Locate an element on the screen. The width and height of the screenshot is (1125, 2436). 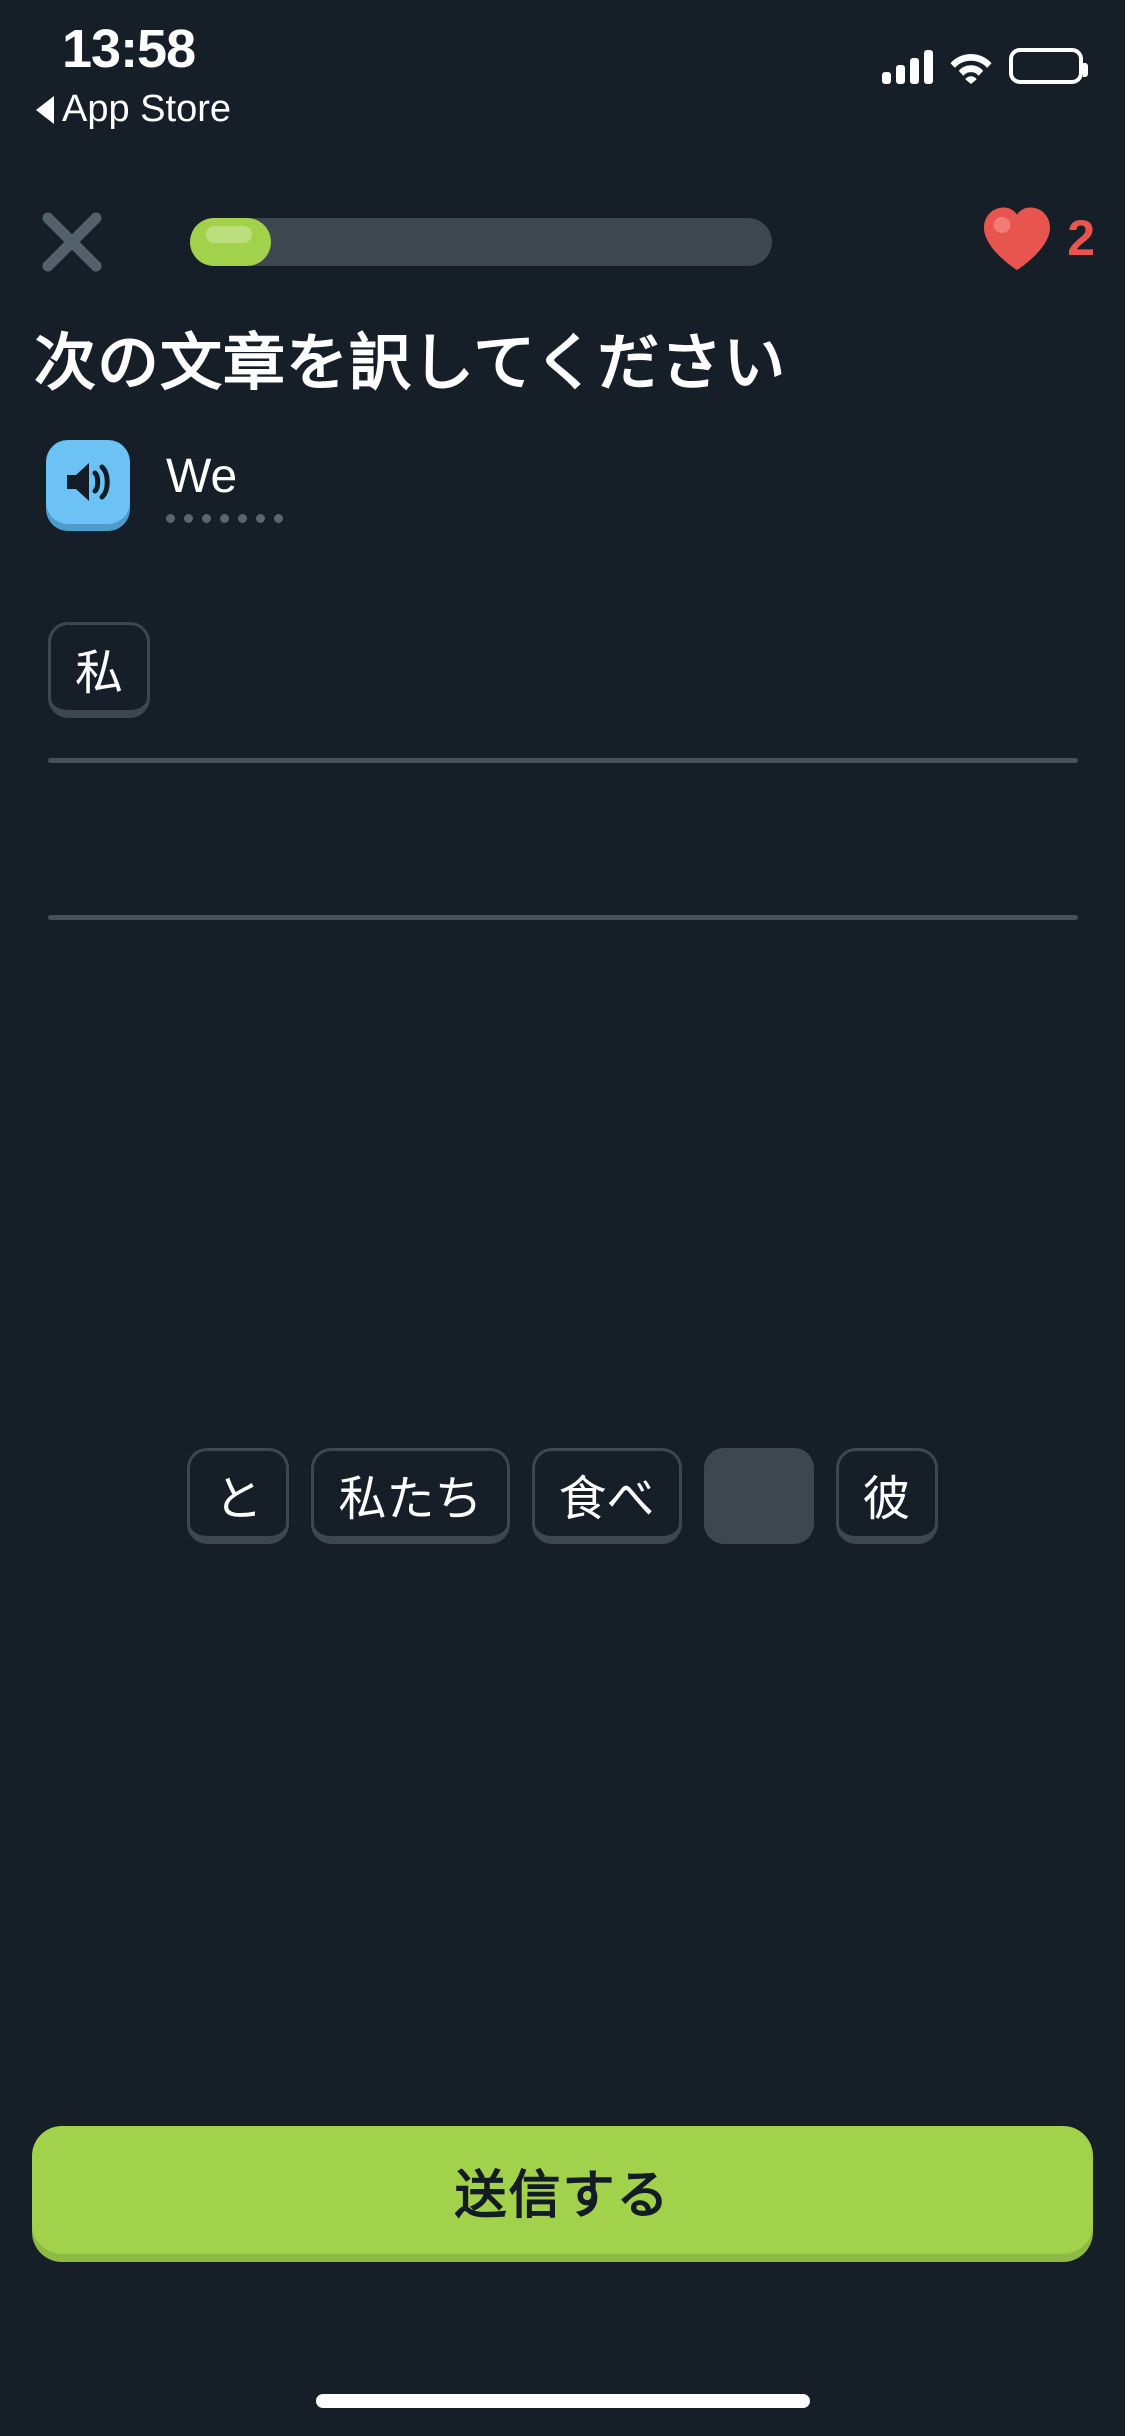
back-to-app-store-link: App Store is located at coordinates (133, 109).